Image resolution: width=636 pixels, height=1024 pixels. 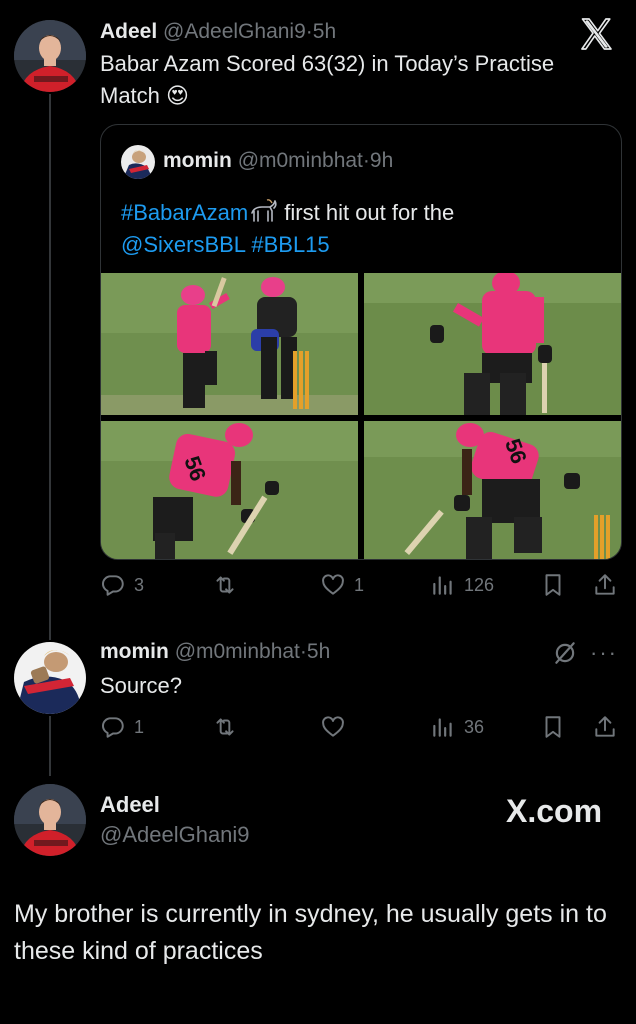 What do you see at coordinates (237, 651) in the screenshot?
I see `author-handle: @m0minbhat` at bounding box center [237, 651].